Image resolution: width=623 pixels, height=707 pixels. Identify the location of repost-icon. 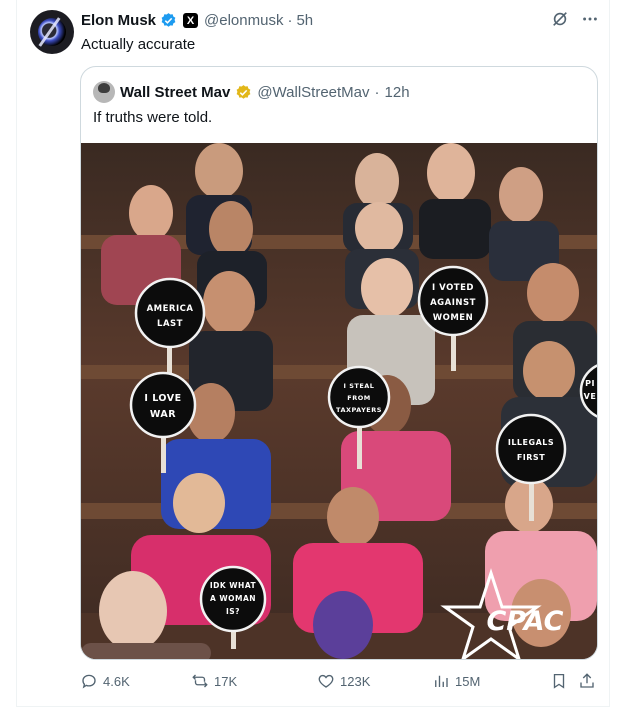
(200, 681).